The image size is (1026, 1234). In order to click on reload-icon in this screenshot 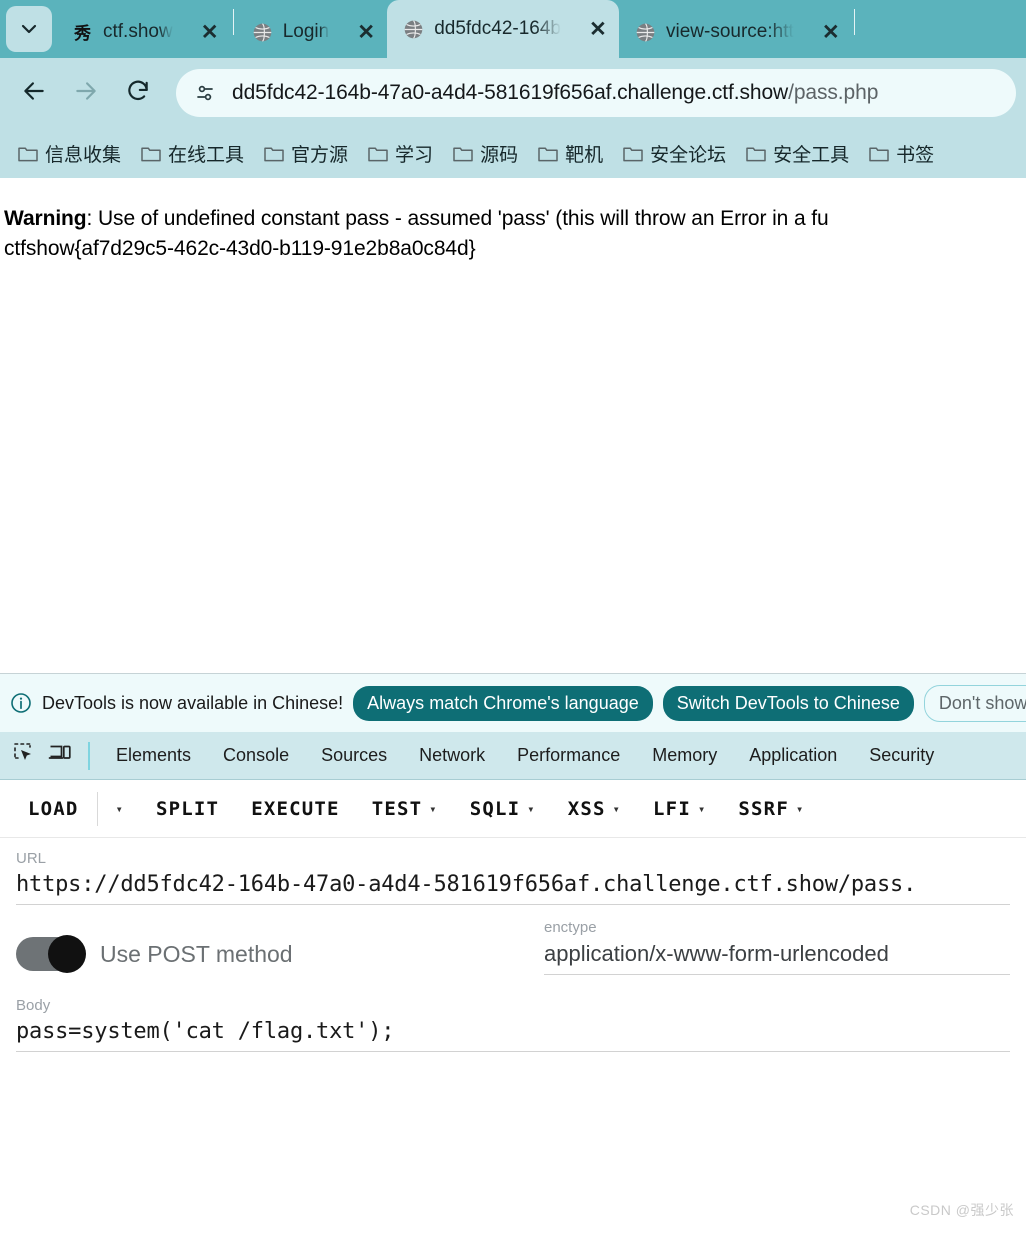, I will do `click(138, 93)`.